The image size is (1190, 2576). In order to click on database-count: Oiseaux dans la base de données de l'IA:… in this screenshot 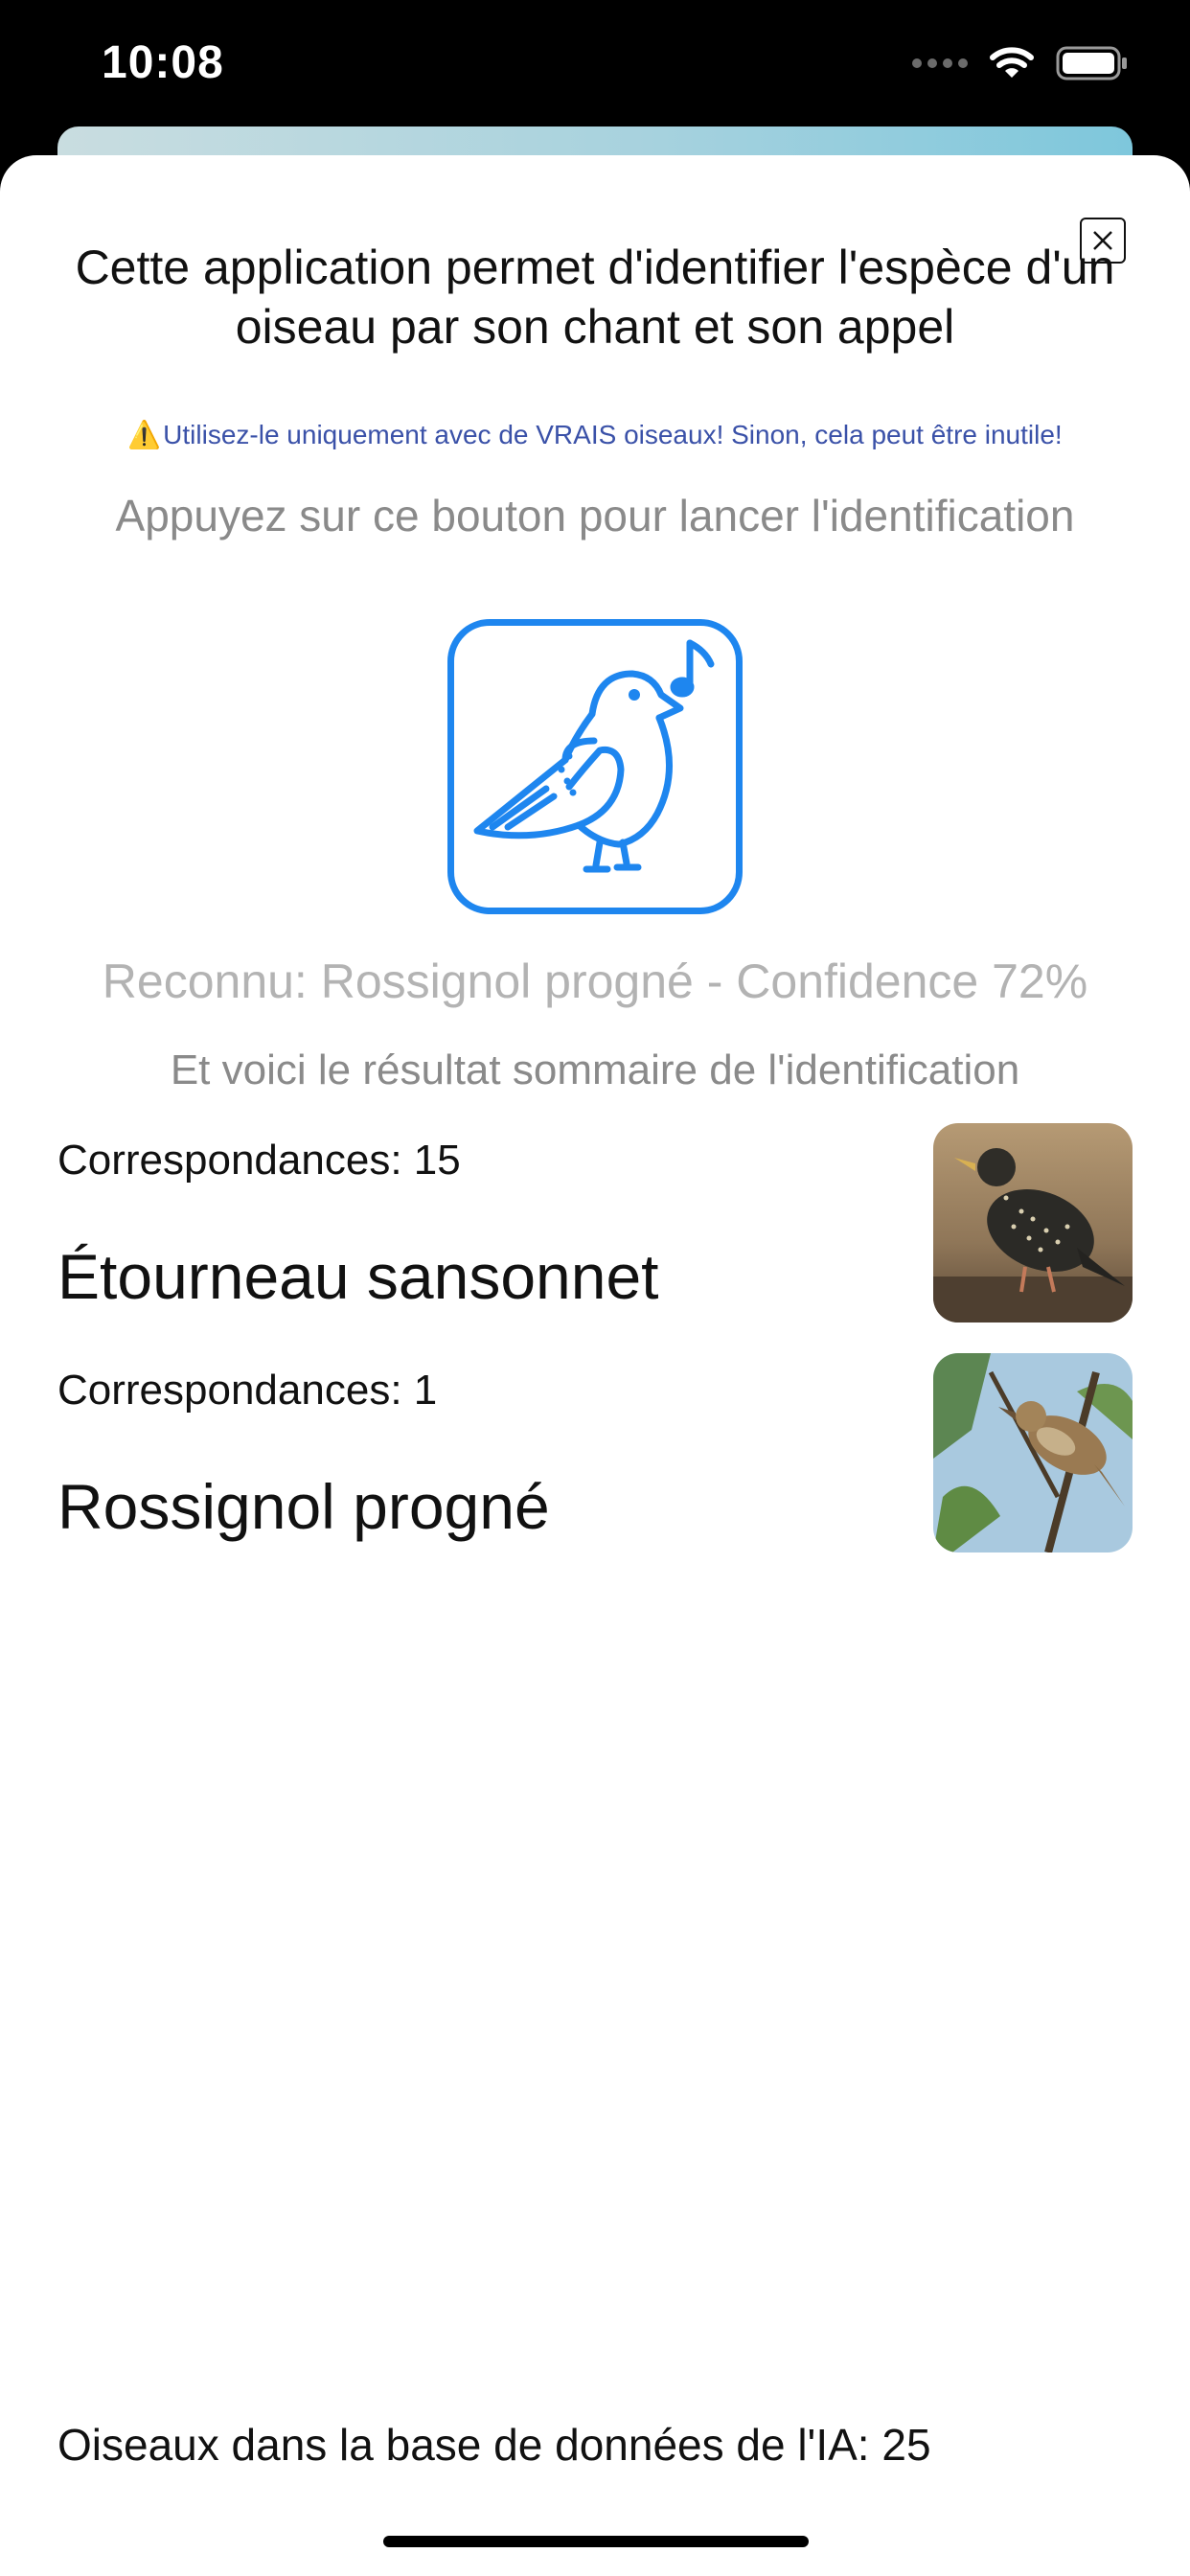, I will do `click(494, 2445)`.